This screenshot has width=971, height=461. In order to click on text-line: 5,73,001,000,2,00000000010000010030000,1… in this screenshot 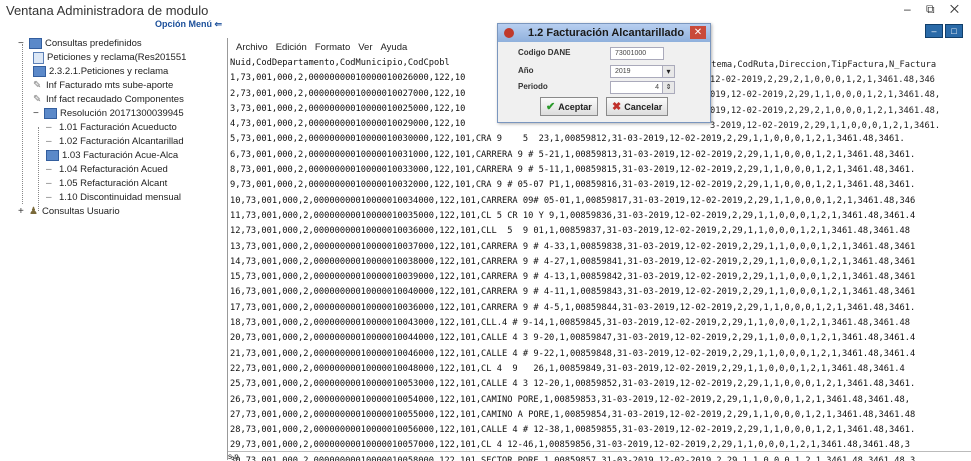, I will do `click(567, 139)`.